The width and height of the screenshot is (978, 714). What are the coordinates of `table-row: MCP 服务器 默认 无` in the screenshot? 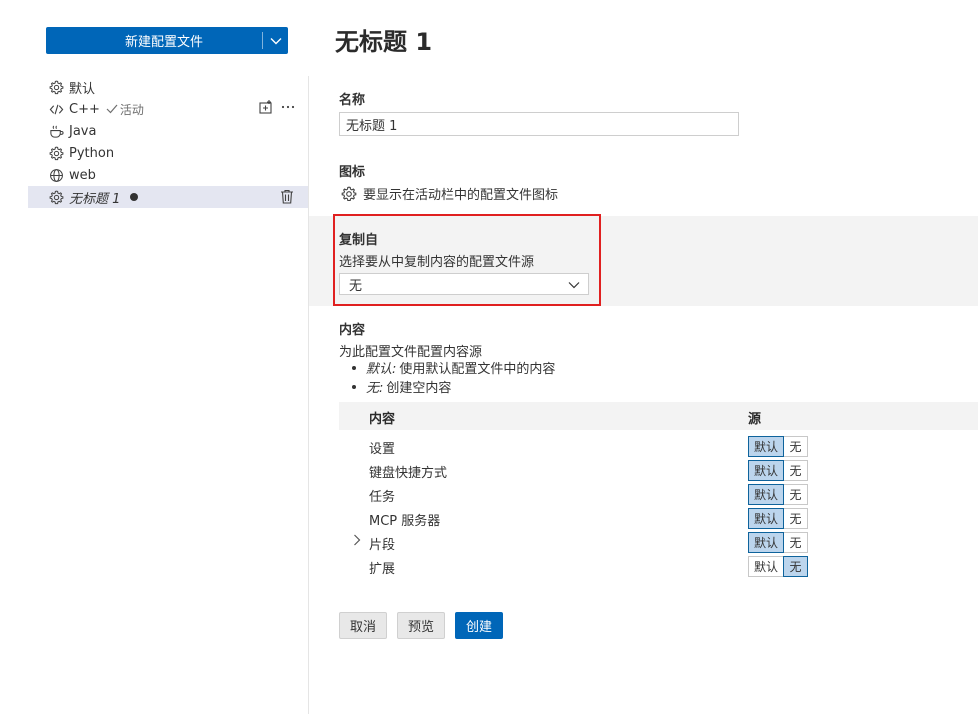 It's located at (658, 518).